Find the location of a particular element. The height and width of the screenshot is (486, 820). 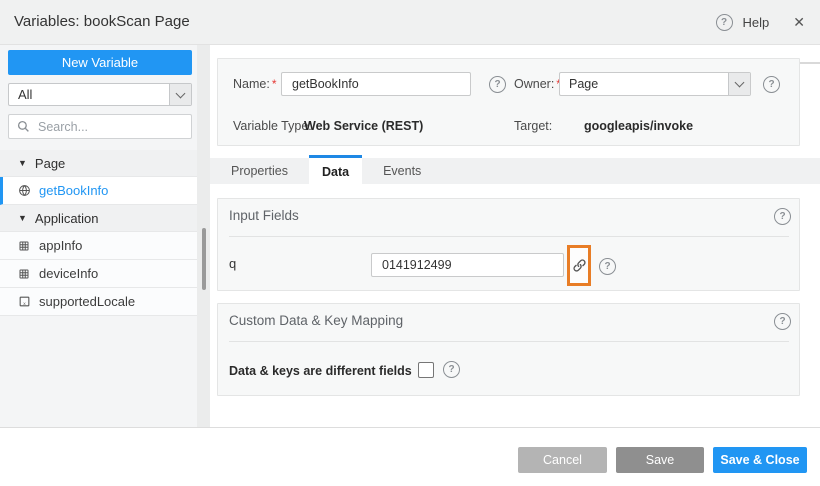

variable-search is located at coordinates (100, 126).